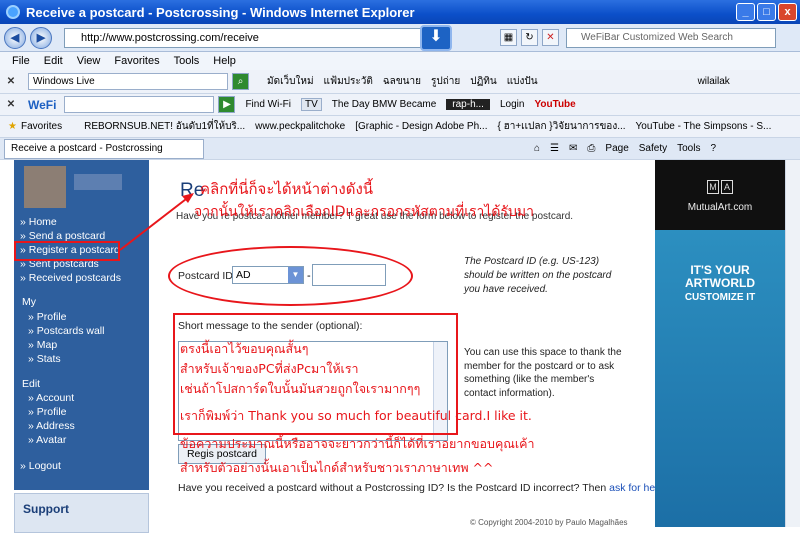 The image size is (800, 533). I want to click on close-button: x, so click(787, 12).